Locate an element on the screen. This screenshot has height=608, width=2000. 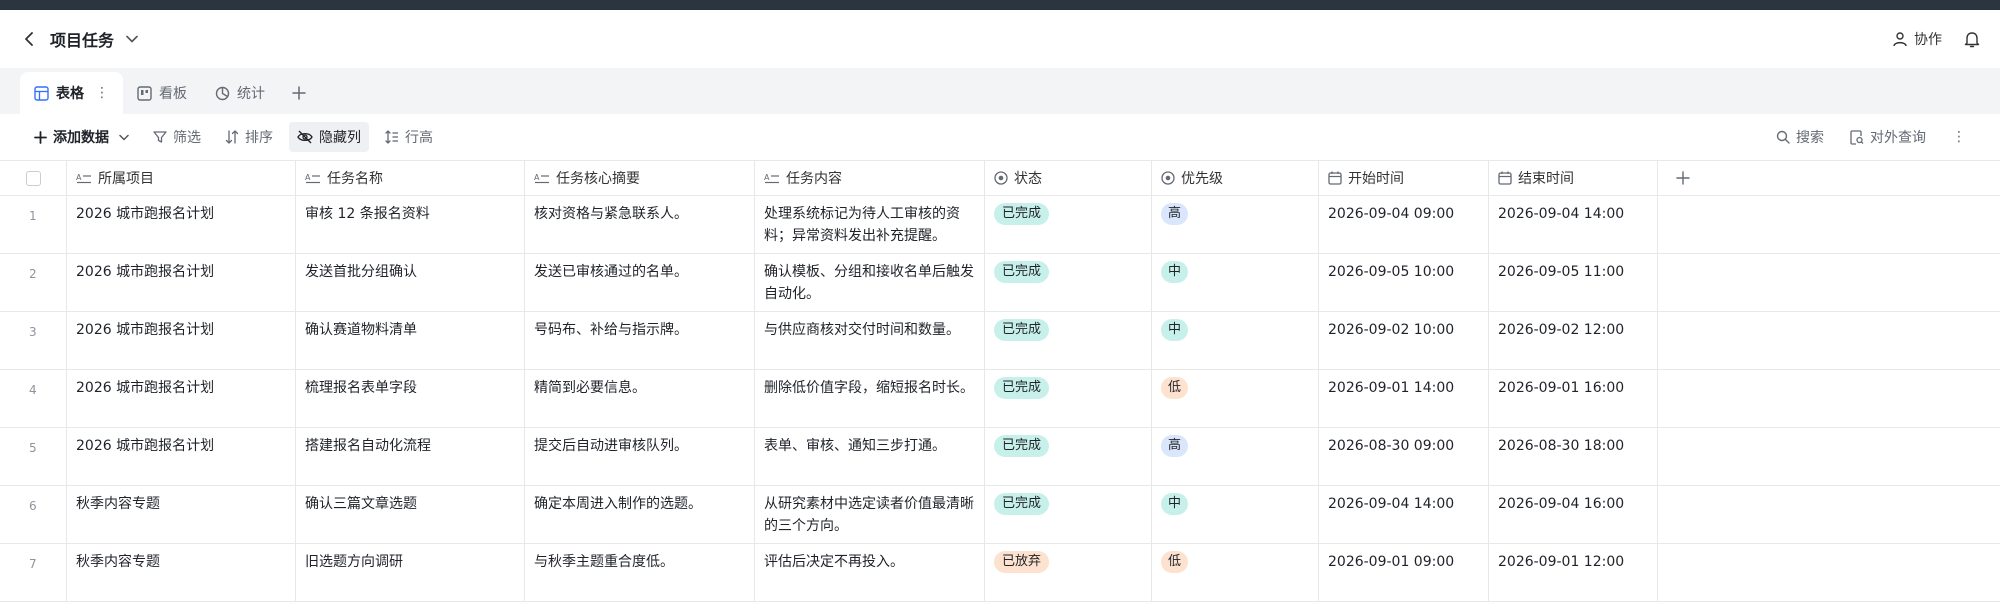
cell-end-time: 2026-09-05 11:00 is located at coordinates (1573, 282).